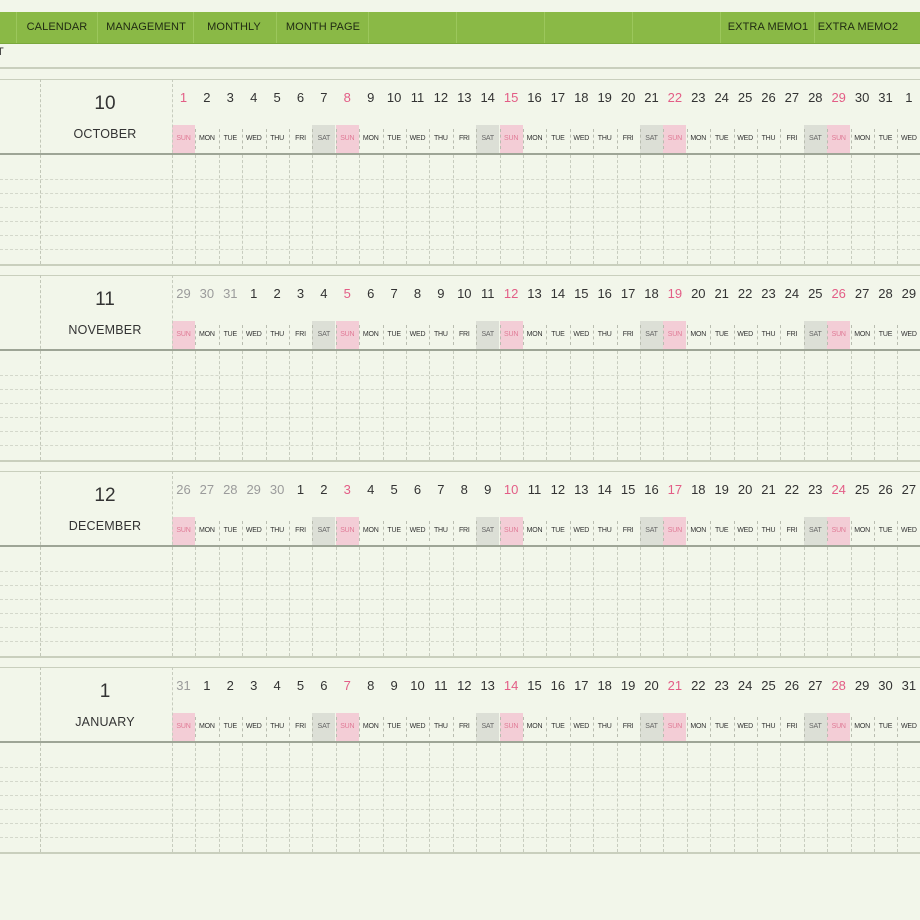 The height and width of the screenshot is (920, 920). Describe the element at coordinates (233, 27) in the screenshot. I see `nav-tab-3: MONTHLY` at that location.